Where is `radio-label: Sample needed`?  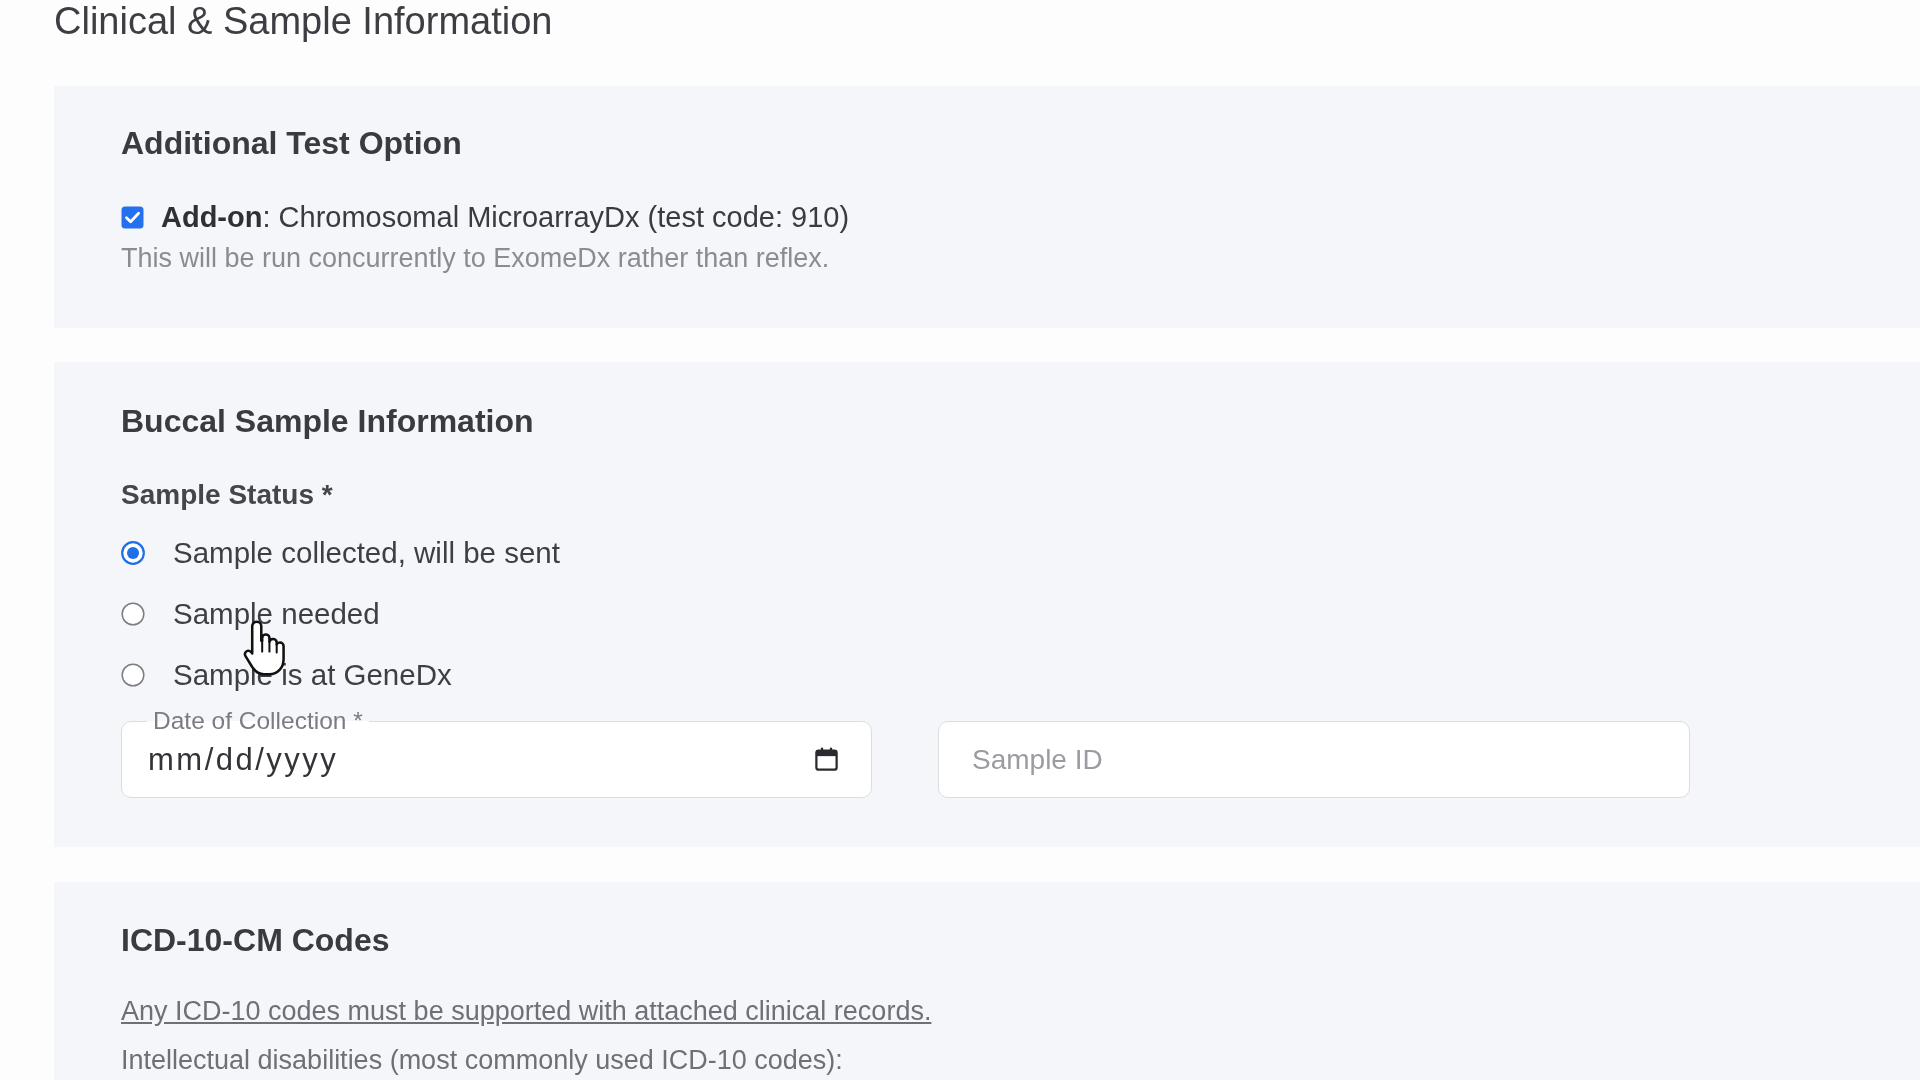
radio-label: Sample needed is located at coordinates (276, 614).